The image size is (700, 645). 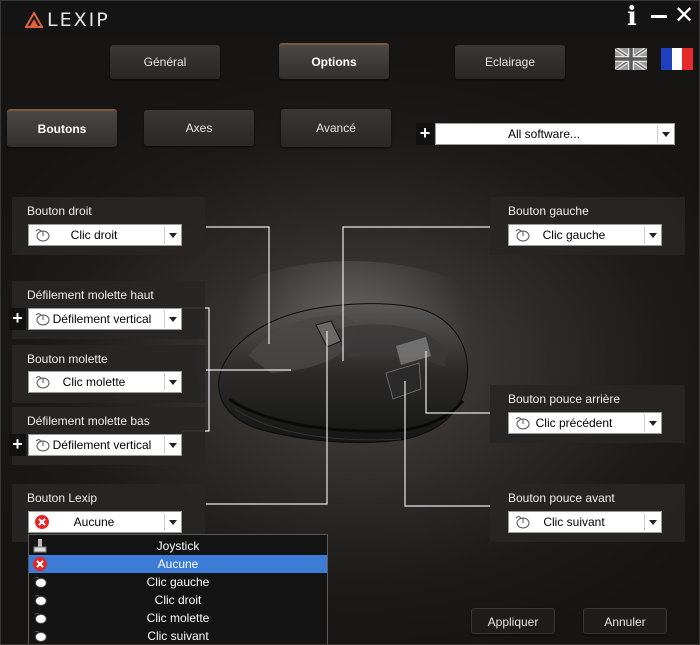 I want to click on select-bouton-molette: Clic molette, so click(x=105, y=382).